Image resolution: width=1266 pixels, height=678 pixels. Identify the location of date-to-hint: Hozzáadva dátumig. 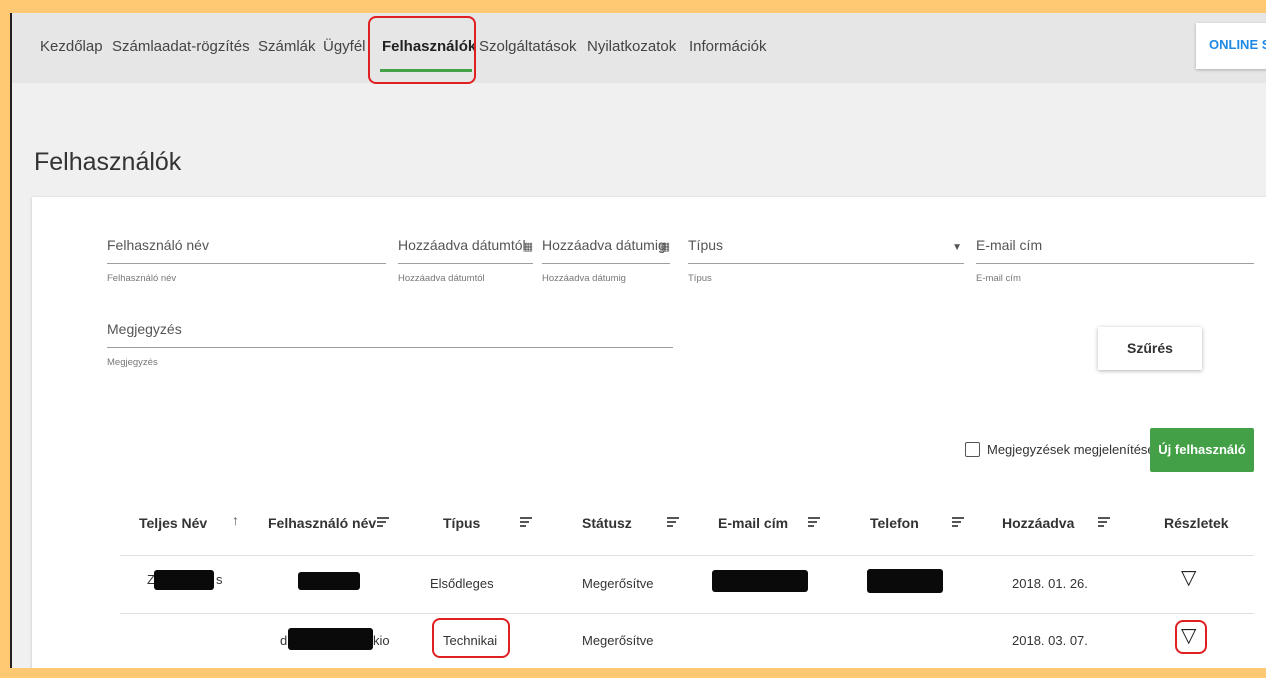
(584, 278).